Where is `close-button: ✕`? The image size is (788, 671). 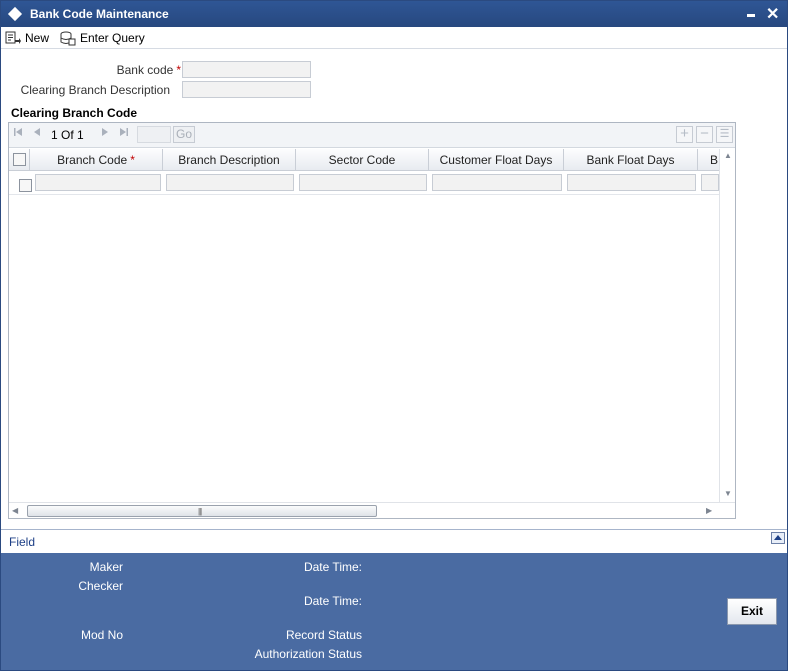 close-button: ✕ is located at coordinates (773, 13).